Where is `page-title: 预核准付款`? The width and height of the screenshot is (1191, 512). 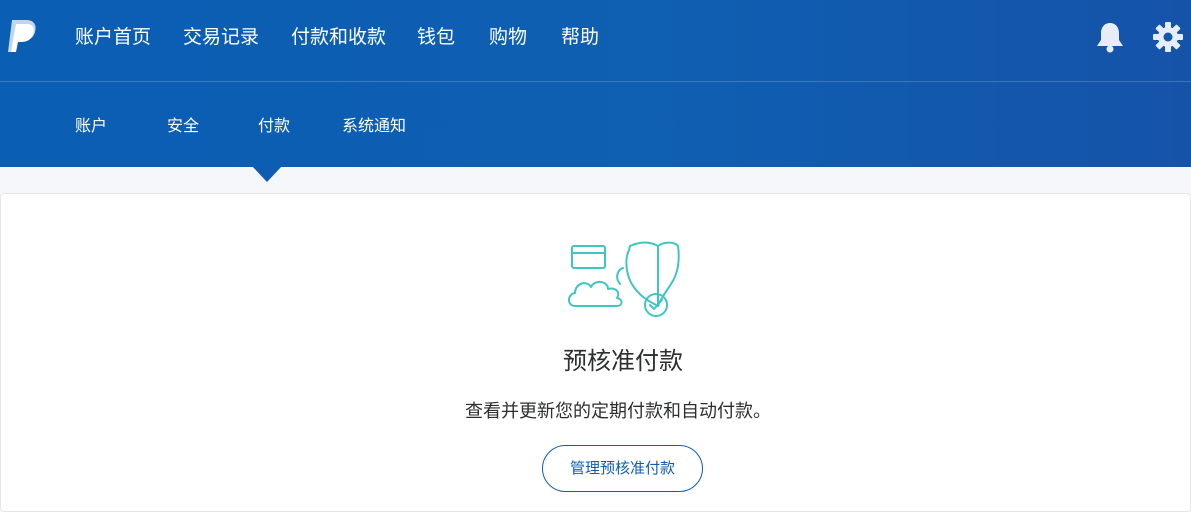
page-title: 预核准付款 is located at coordinates (623, 361).